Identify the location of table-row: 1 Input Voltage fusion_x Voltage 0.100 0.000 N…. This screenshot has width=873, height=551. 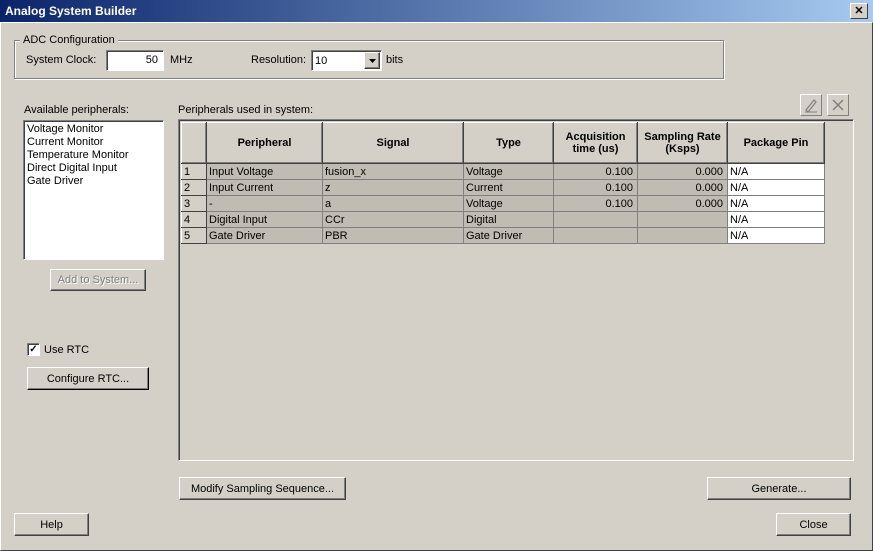
(503, 171).